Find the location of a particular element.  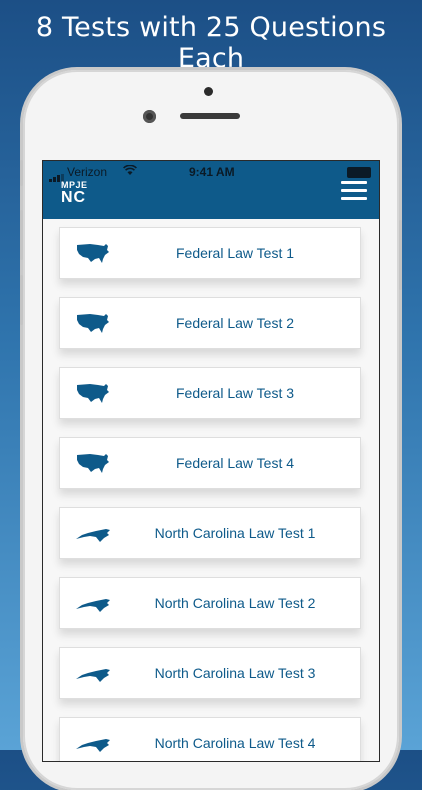

test-card-nc-1: North Carolina Law Test 1 is located at coordinates (210, 533).